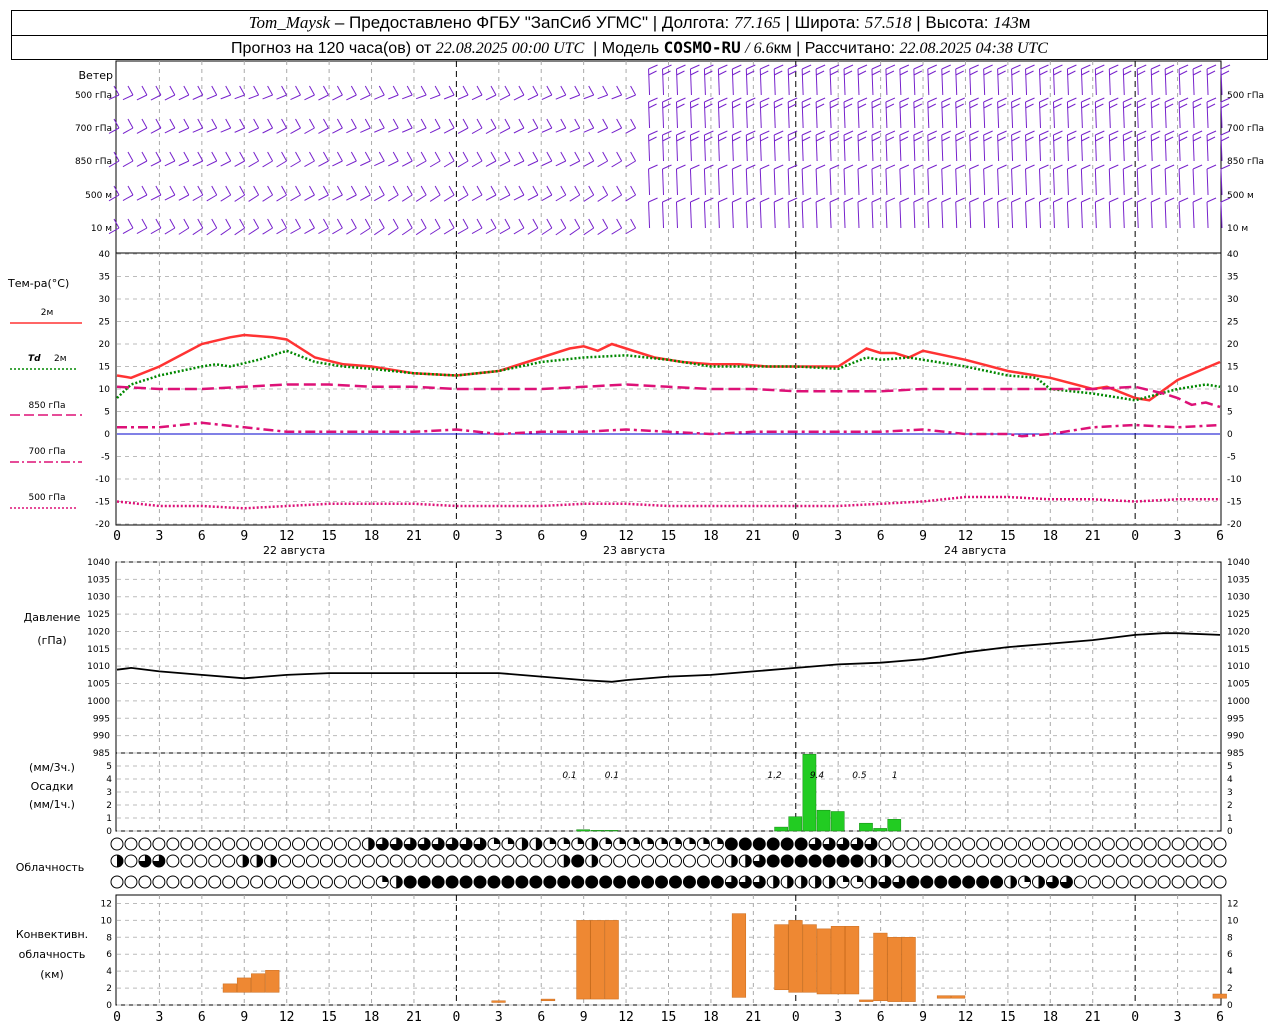  Describe the element at coordinates (1238, 615) in the screenshot. I see `pressure-y-tick-right: 1025` at that location.